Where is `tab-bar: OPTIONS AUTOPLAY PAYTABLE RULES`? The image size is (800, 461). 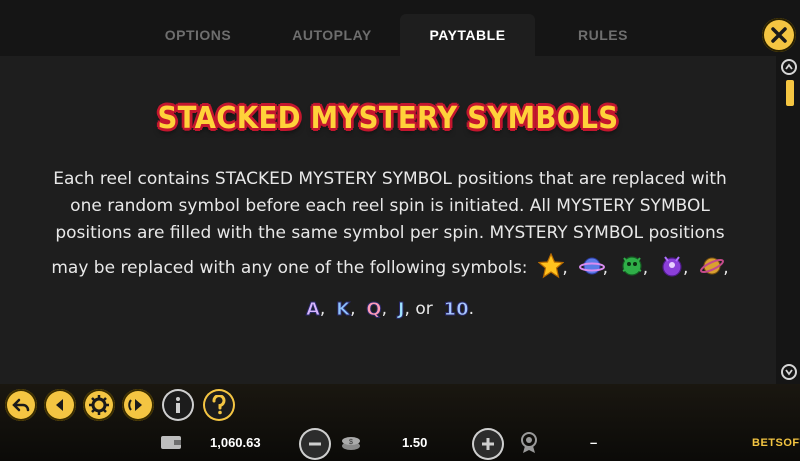
tab-bar: OPTIONS AUTOPLAY PAYTABLE RULES is located at coordinates (400, 28).